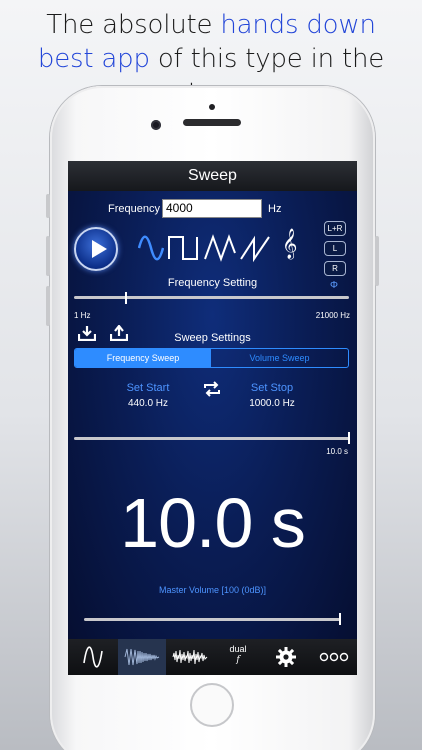 The height and width of the screenshot is (750, 422). What do you see at coordinates (335, 268) in the screenshot?
I see `channel-r-button: R` at bounding box center [335, 268].